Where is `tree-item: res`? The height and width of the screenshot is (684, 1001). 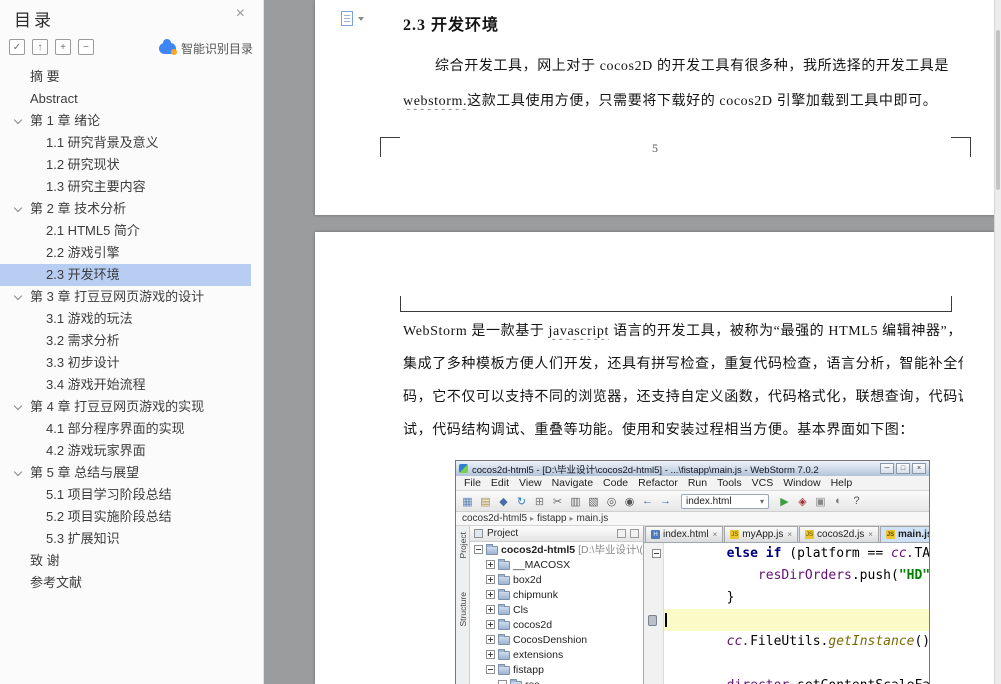 tree-item: res is located at coordinates (556, 680).